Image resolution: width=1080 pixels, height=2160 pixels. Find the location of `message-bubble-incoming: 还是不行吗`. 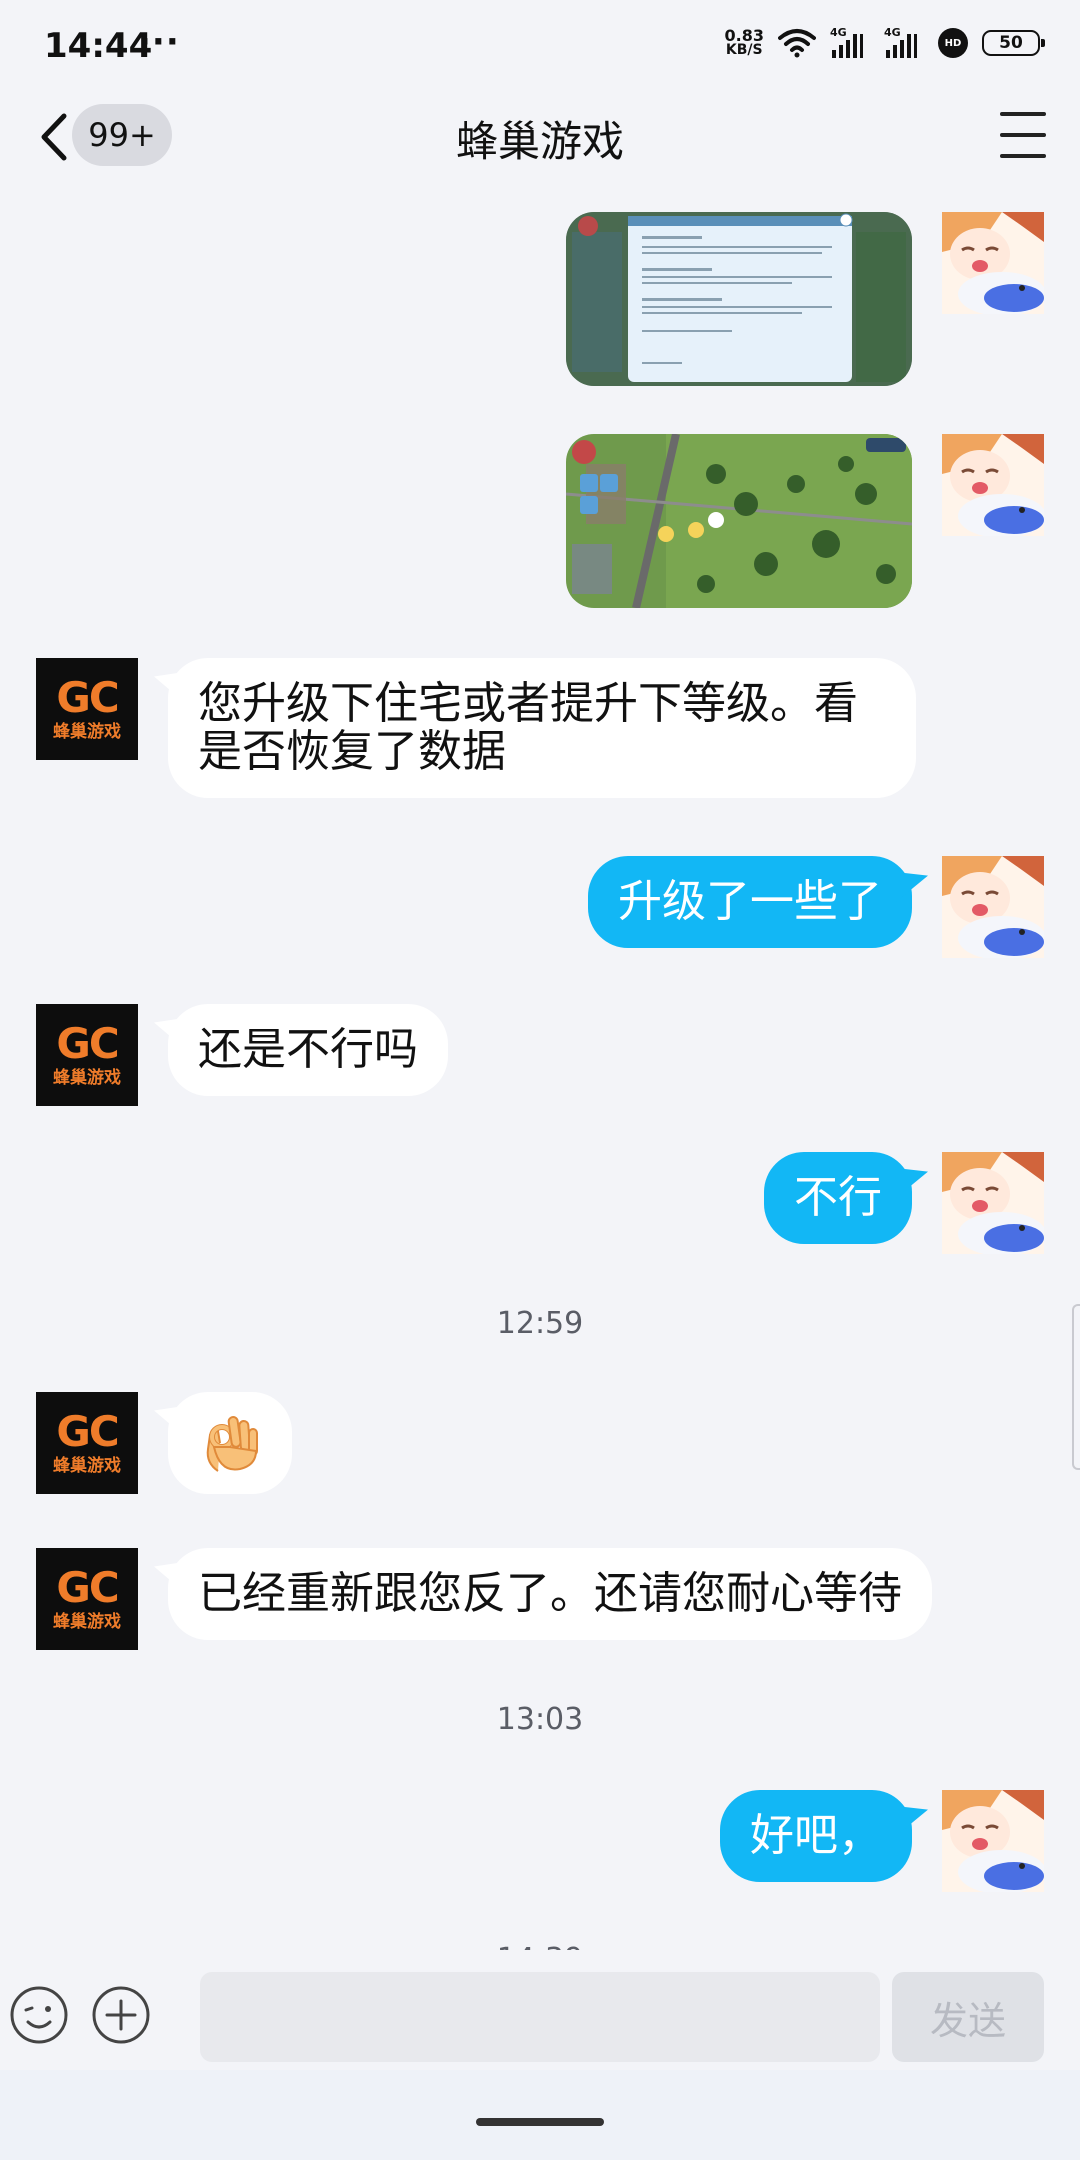

message-bubble-incoming: 还是不行吗 is located at coordinates (308, 1050).